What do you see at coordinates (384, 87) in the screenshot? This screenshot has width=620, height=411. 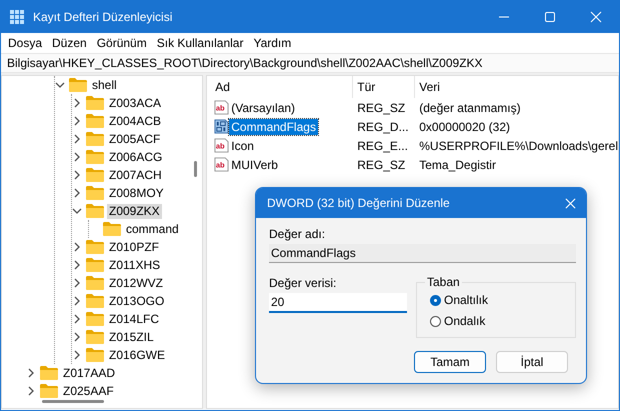 I see `column-header: Tür` at bounding box center [384, 87].